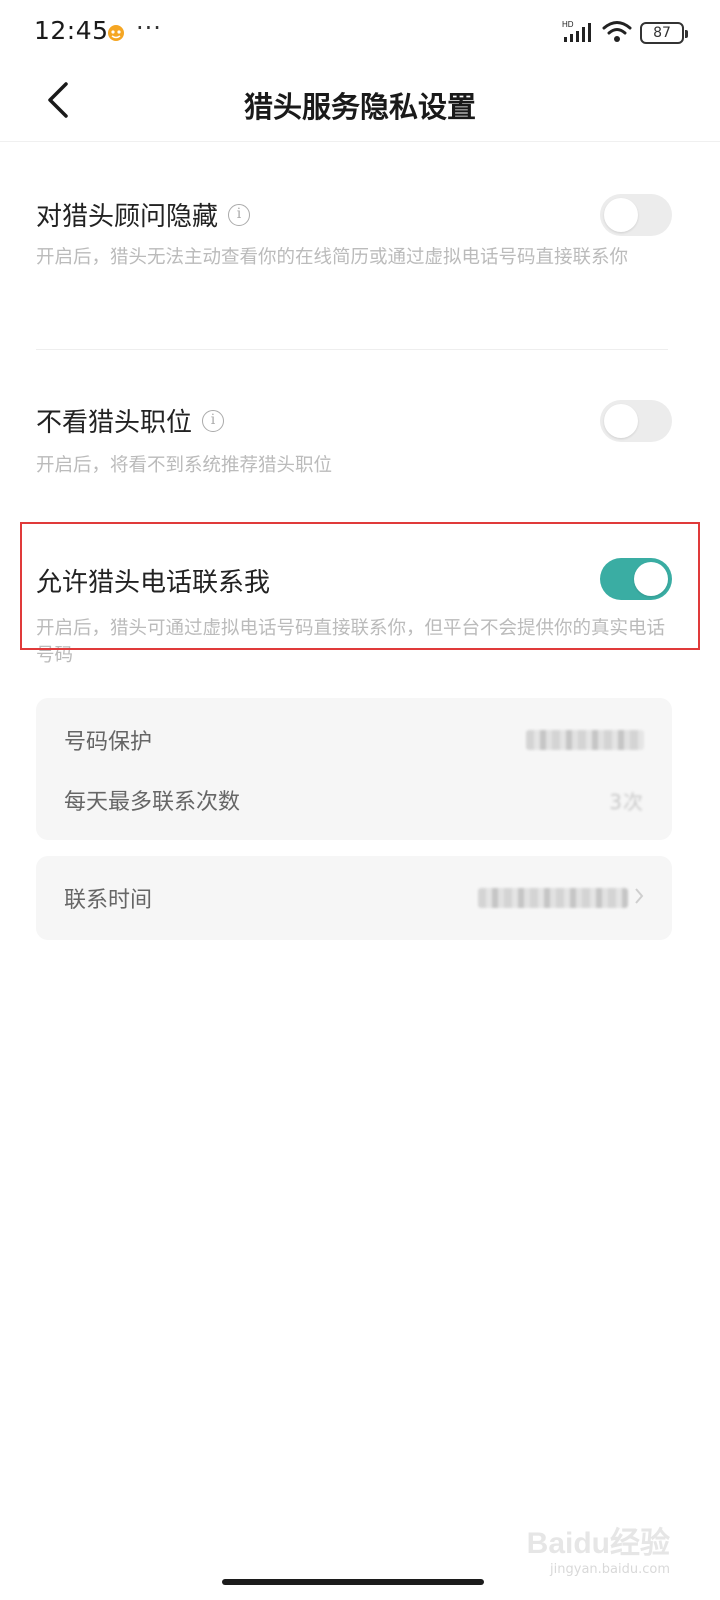 This screenshot has height=1600, width=720. What do you see at coordinates (598, 1543) in the screenshot?
I see `watermark-logo: Baidu经验` at bounding box center [598, 1543].